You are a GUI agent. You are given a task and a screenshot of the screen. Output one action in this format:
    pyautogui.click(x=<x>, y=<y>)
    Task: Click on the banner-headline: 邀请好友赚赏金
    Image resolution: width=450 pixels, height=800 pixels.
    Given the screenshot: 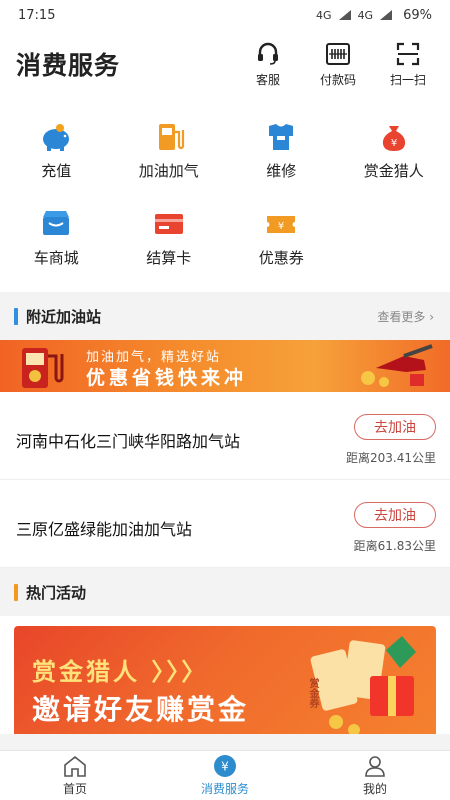 What is the action you would take?
    pyautogui.click(x=141, y=709)
    